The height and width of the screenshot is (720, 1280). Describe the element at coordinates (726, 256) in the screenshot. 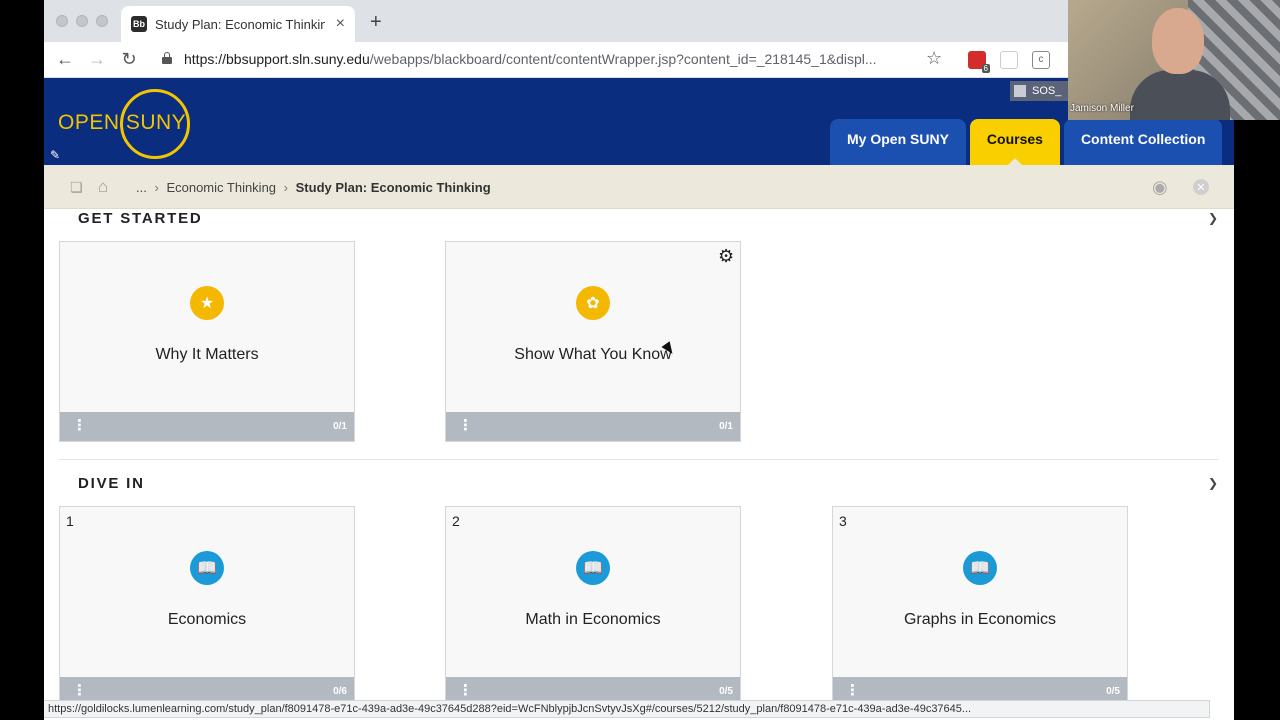

I see `gear-icon: ⚙` at that location.